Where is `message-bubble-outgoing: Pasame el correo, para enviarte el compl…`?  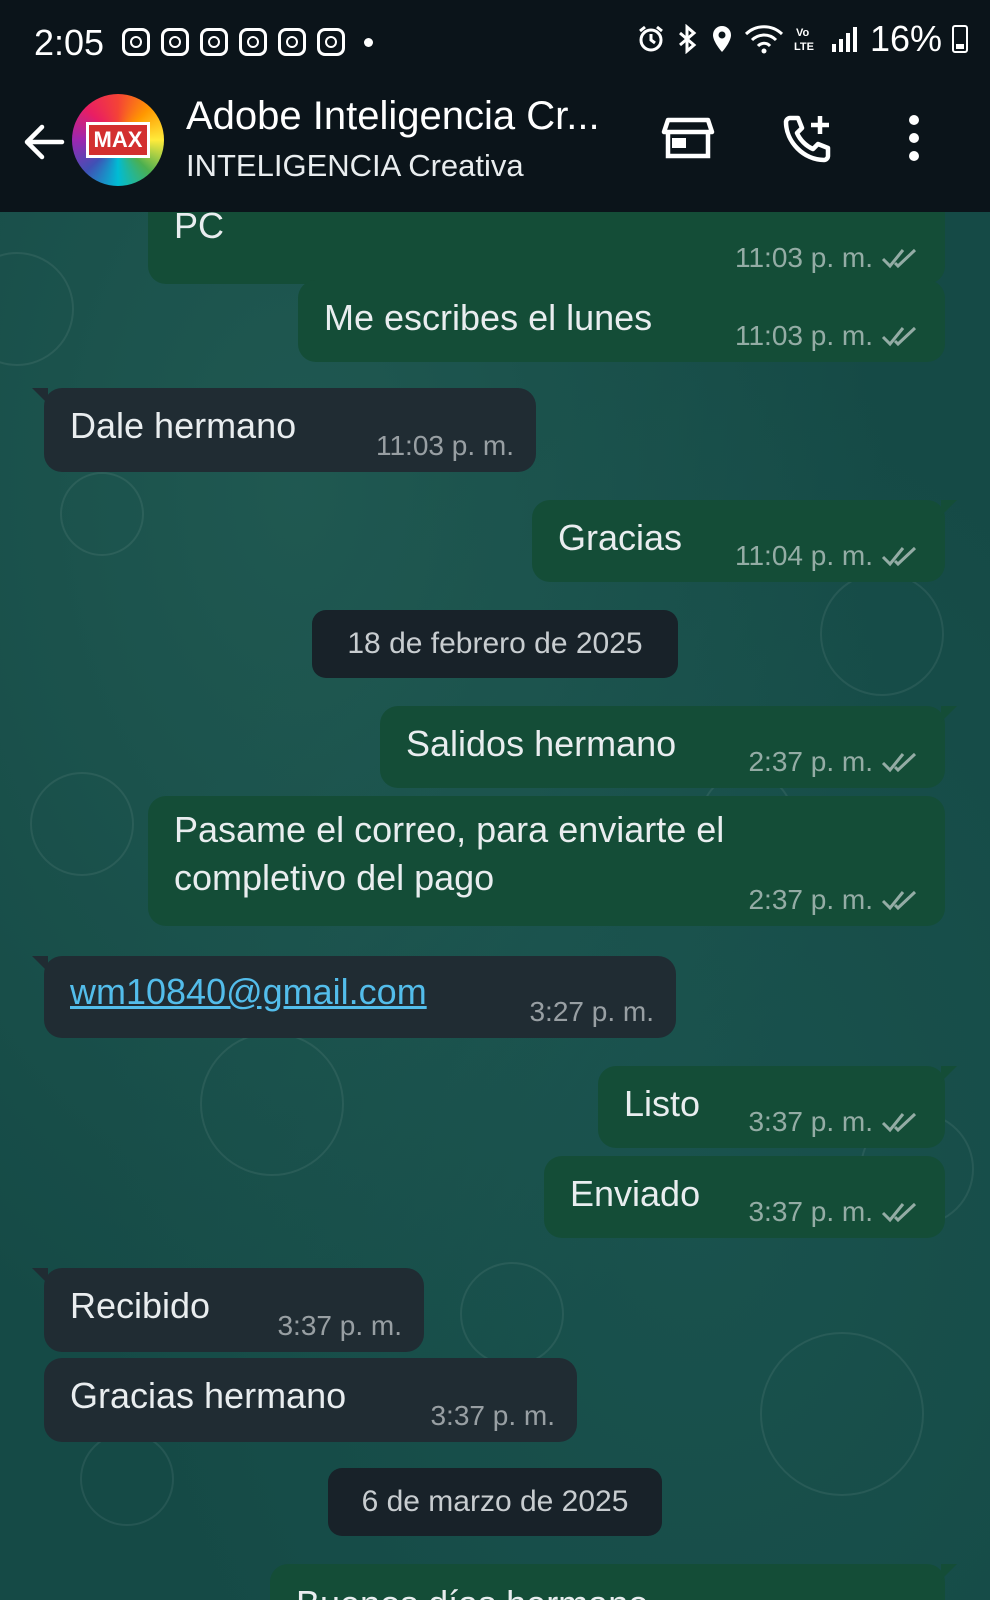
message-bubble-outgoing: Pasame el correo, para enviarte el compl… is located at coordinates (546, 861).